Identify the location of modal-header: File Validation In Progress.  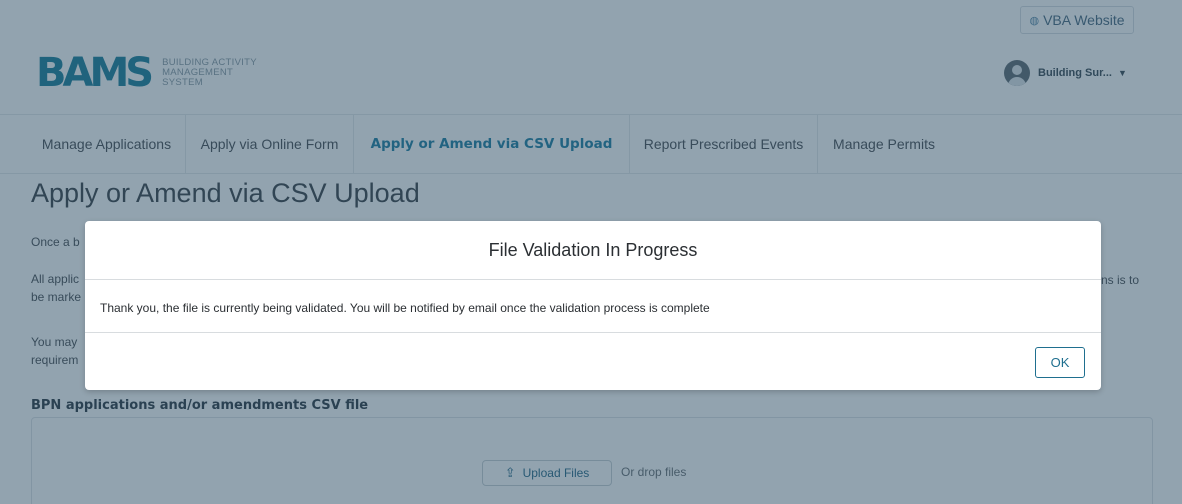
(593, 250).